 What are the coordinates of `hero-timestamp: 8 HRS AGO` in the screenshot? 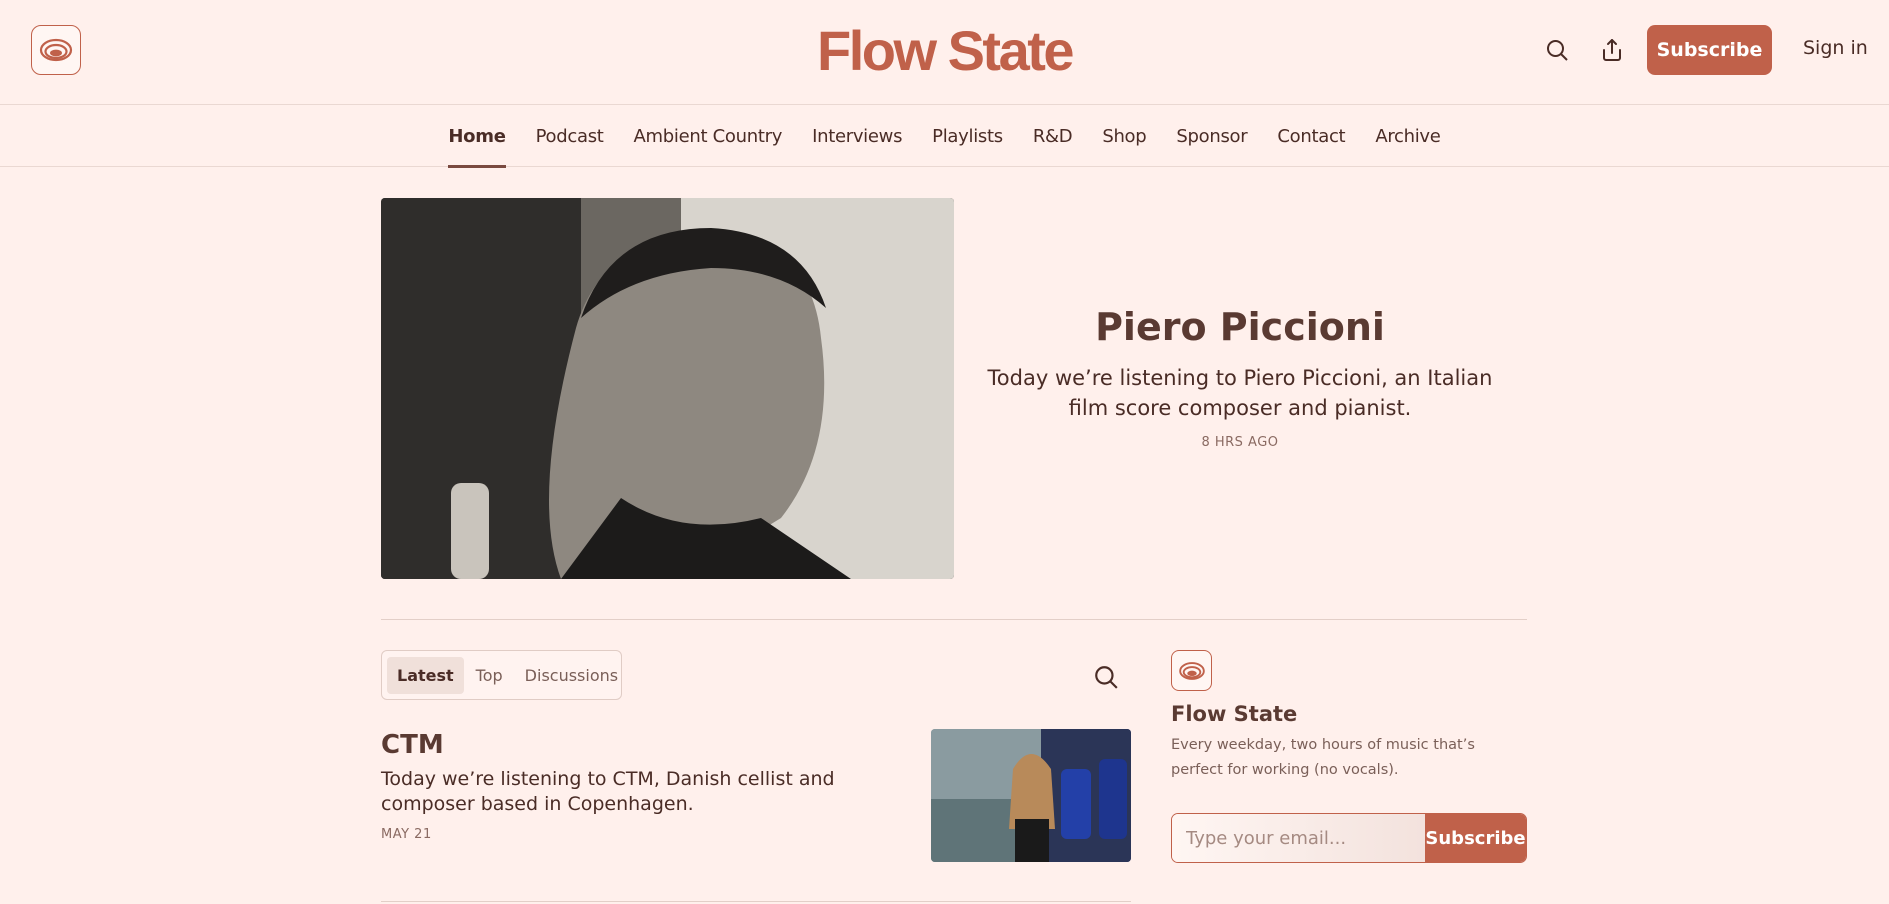 It's located at (1240, 442).